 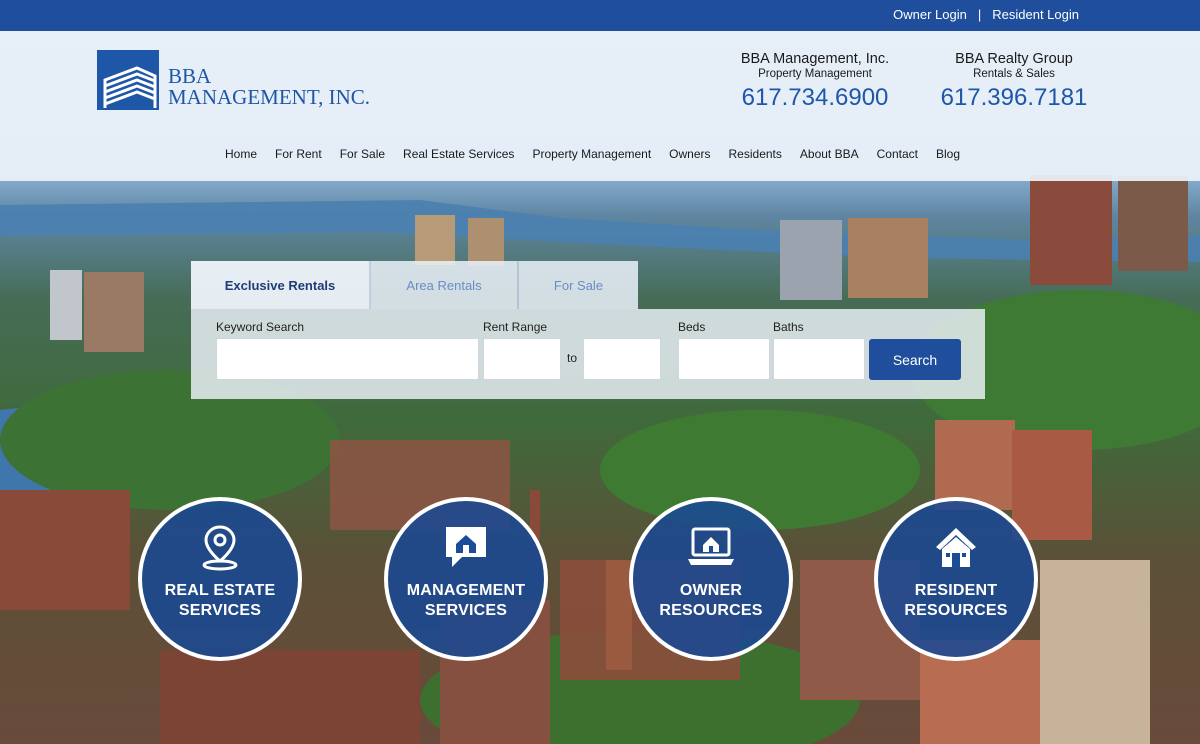 I want to click on contact-subtitle: Rentals & Sales, so click(x=1014, y=74).